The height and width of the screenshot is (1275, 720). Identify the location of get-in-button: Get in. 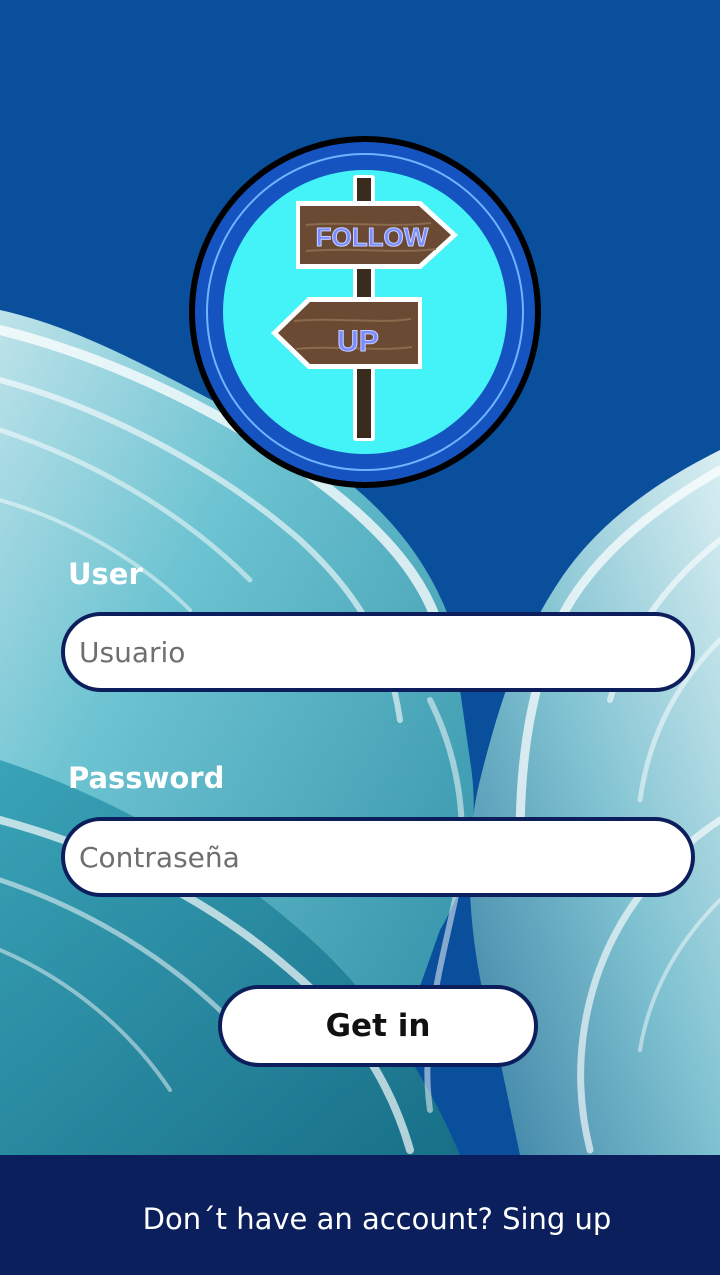
(378, 1026).